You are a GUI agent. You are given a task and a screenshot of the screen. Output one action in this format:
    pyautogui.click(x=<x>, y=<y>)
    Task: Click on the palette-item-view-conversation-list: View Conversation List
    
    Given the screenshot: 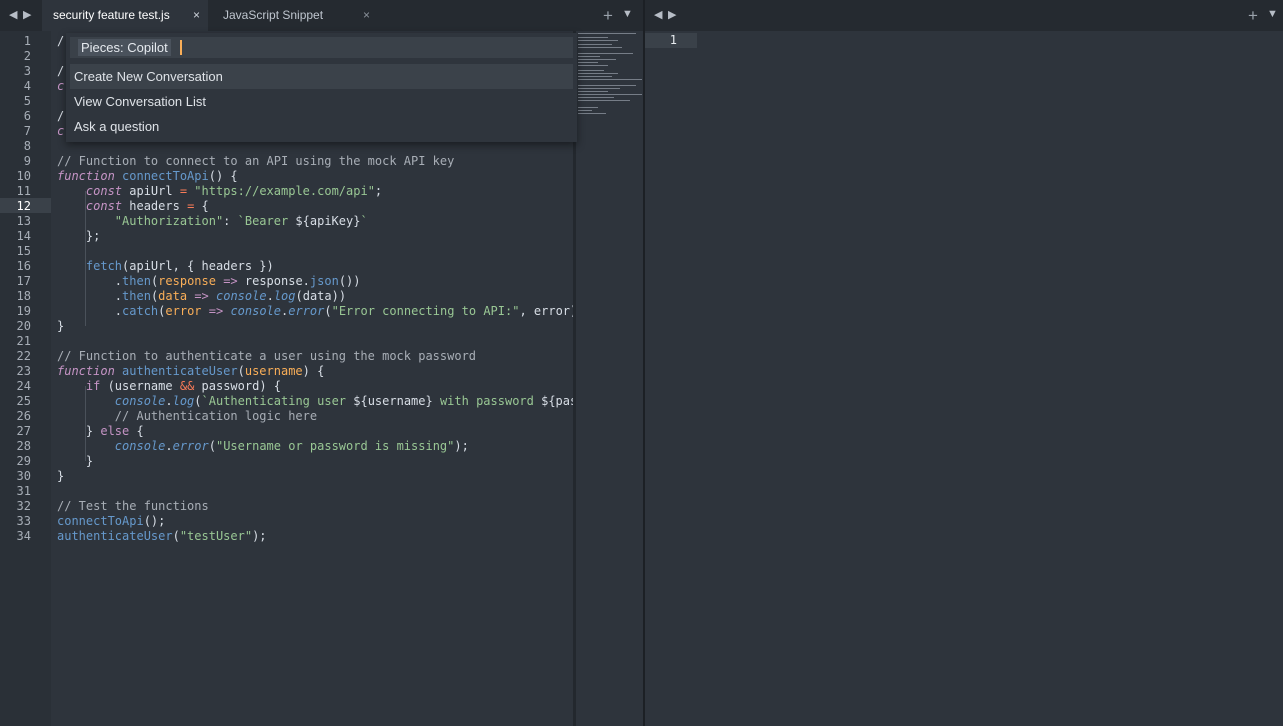 What is the action you would take?
    pyautogui.click(x=321, y=101)
    